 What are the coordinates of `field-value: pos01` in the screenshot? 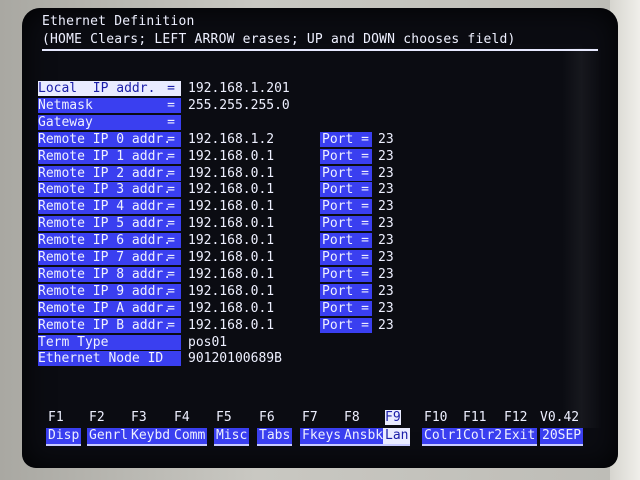 It's located at (207, 342).